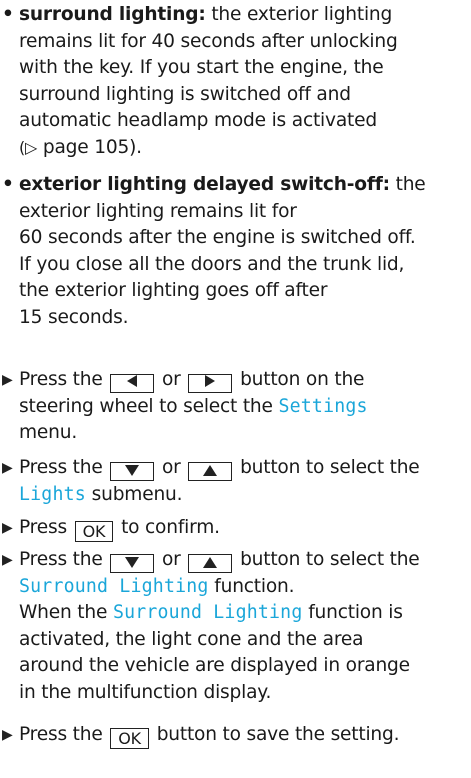  I want to click on step-text: button on the, so click(302, 379).